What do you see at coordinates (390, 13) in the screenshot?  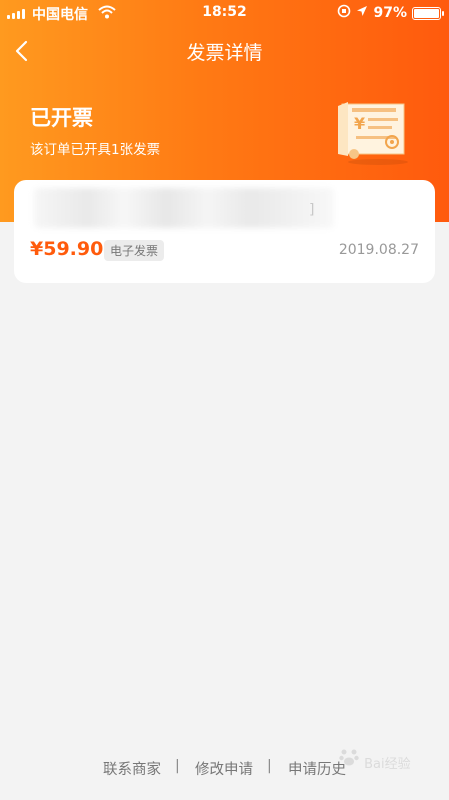 I see `battery-percentage: 97%` at bounding box center [390, 13].